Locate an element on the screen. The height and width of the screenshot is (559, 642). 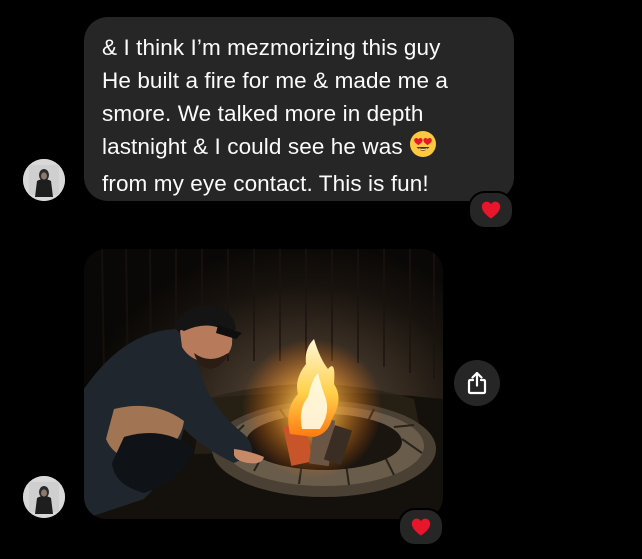
message-line: He built a fire for me & made me a is located at coordinates (275, 80).